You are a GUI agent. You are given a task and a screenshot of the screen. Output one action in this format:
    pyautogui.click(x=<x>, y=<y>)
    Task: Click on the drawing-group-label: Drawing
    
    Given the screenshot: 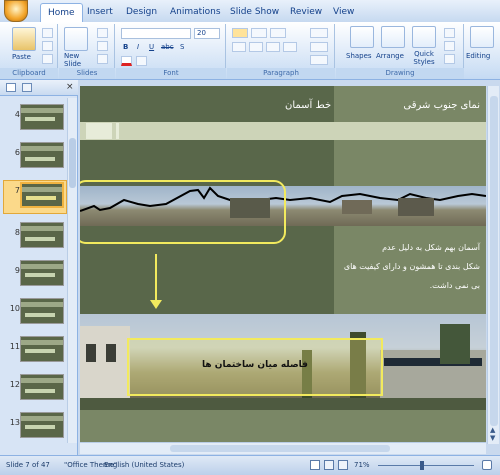 What is the action you would take?
    pyautogui.click(x=400, y=73)
    